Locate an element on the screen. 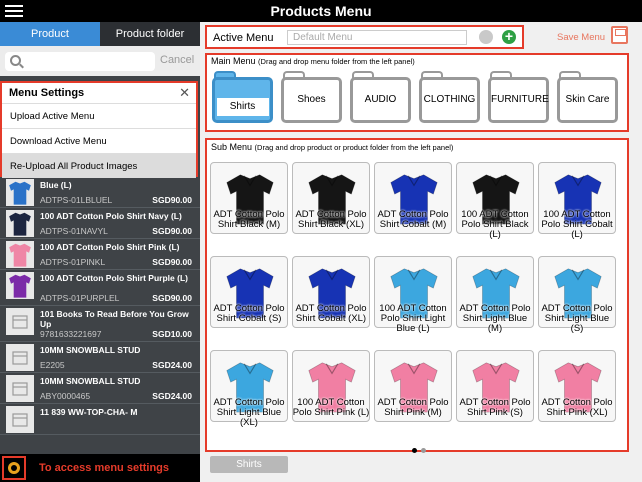 The image size is (642, 482). folder-body: Shoes is located at coordinates (311, 100).